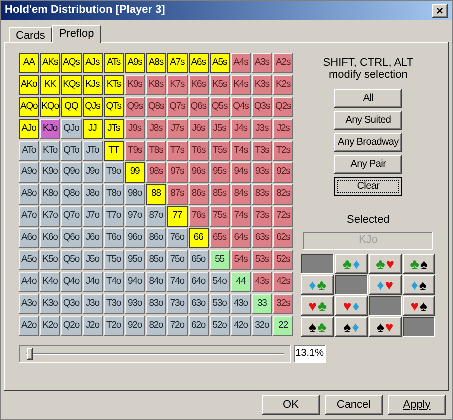 This screenshot has height=420, width=453. I want to click on hand-cell: 65o, so click(198, 260).